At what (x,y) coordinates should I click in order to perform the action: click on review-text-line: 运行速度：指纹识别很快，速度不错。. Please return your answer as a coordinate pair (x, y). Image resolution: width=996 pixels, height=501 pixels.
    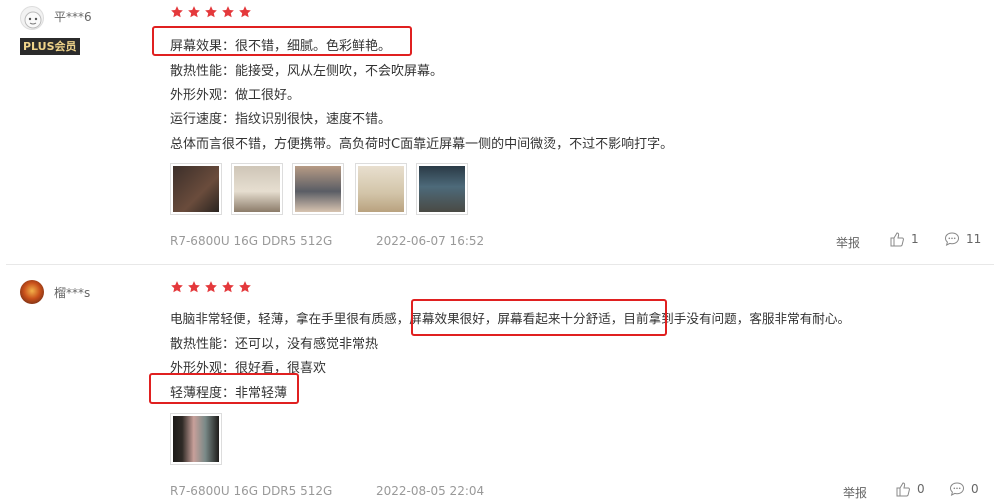
    Looking at the image, I should click on (281, 119).